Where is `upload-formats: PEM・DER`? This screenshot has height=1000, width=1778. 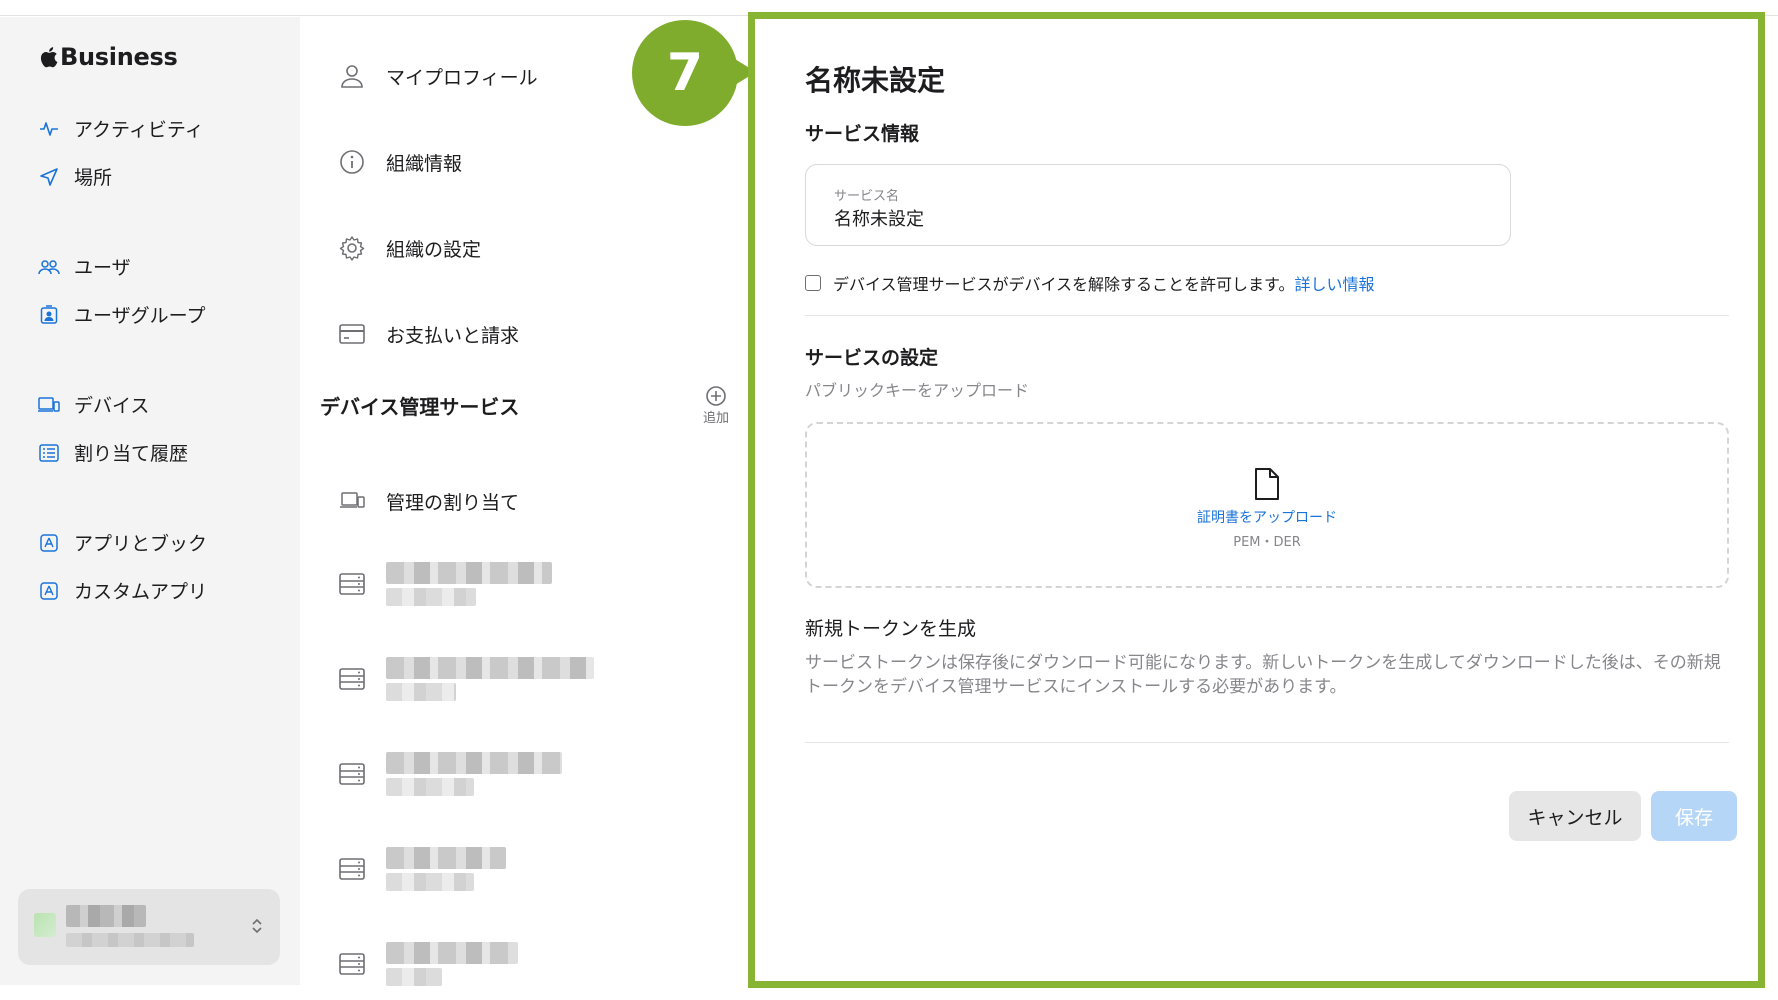 upload-formats: PEM・DER is located at coordinates (1267, 542).